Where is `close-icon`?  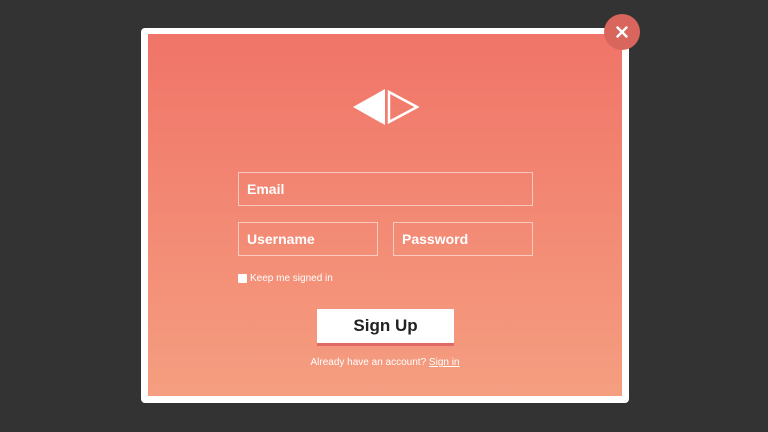
close-icon is located at coordinates (622, 32).